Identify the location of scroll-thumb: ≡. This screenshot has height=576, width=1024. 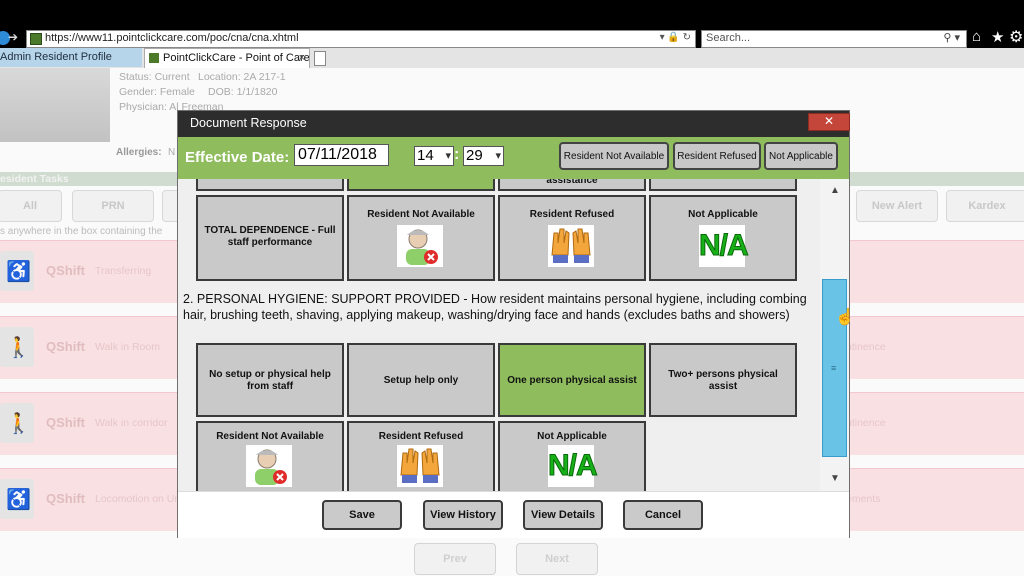
(834, 368).